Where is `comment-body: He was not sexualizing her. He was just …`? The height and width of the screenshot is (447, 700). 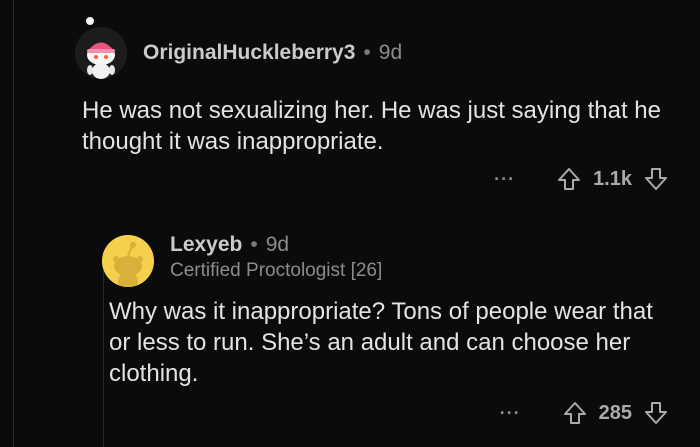 comment-body: He was not sexualizing her. He was just … is located at coordinates (371, 126).